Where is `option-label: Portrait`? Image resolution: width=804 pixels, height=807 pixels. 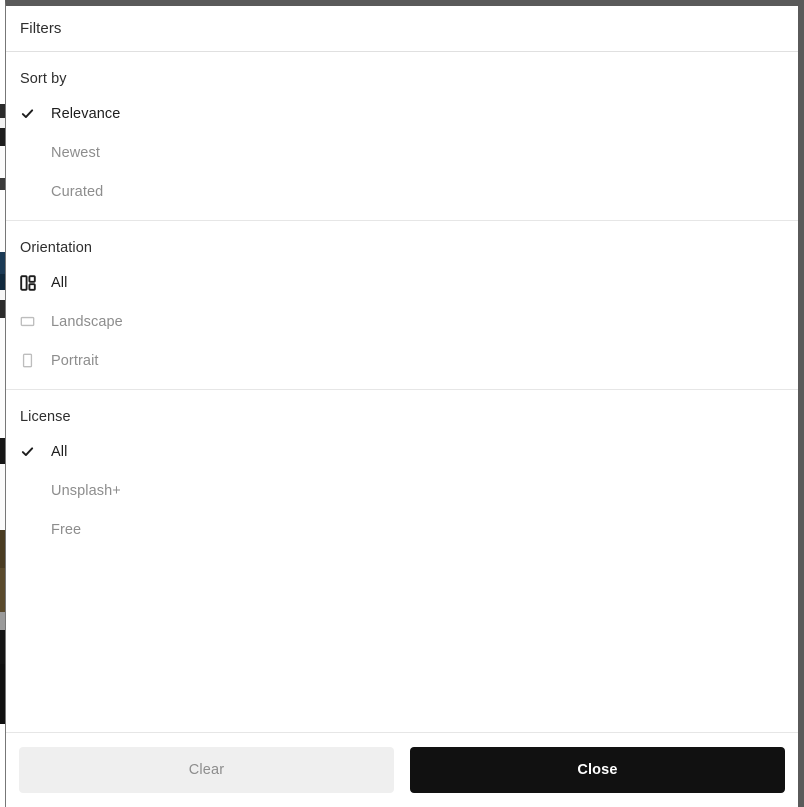 option-label: Portrait is located at coordinates (75, 360).